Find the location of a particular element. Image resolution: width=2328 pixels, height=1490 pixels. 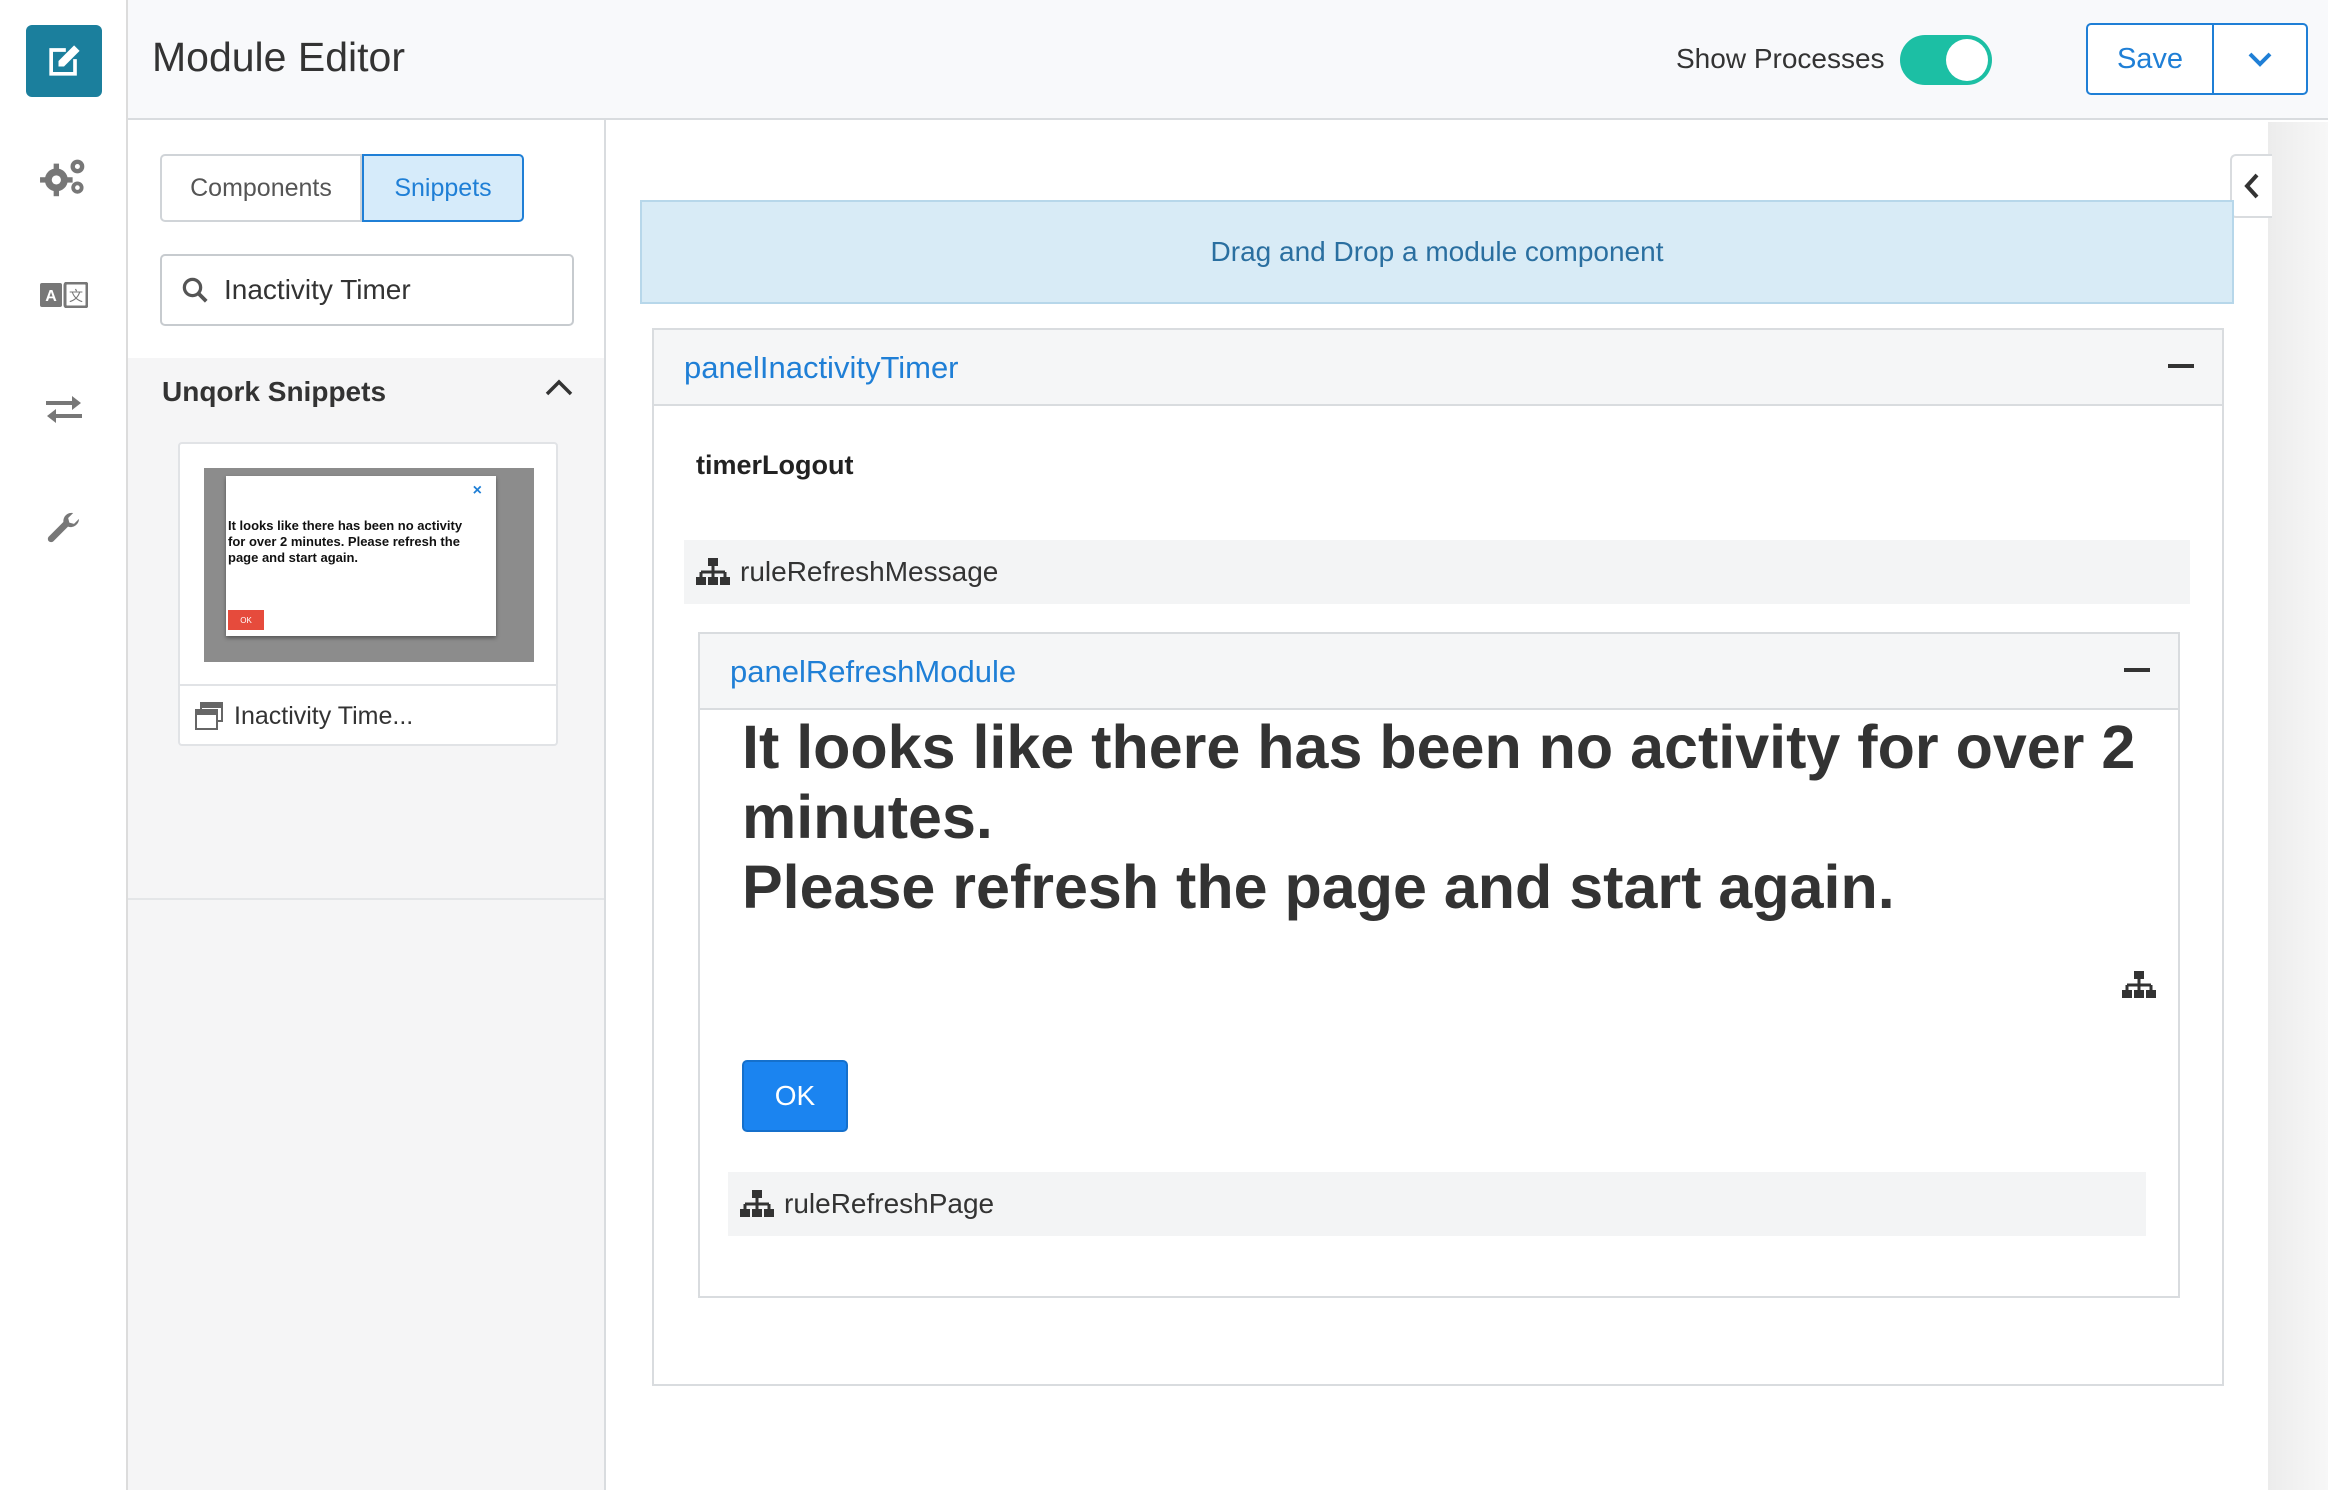

thumbnail-close-icon: × is located at coordinates (477, 490).